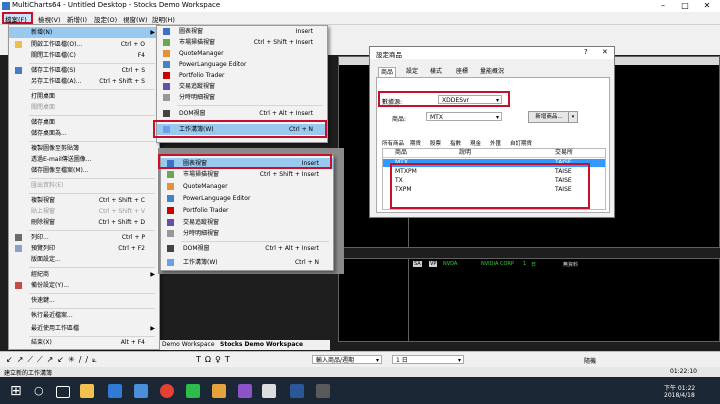  I want to click on menu-item-label: 最近使用工作區檔, so click(55, 328).